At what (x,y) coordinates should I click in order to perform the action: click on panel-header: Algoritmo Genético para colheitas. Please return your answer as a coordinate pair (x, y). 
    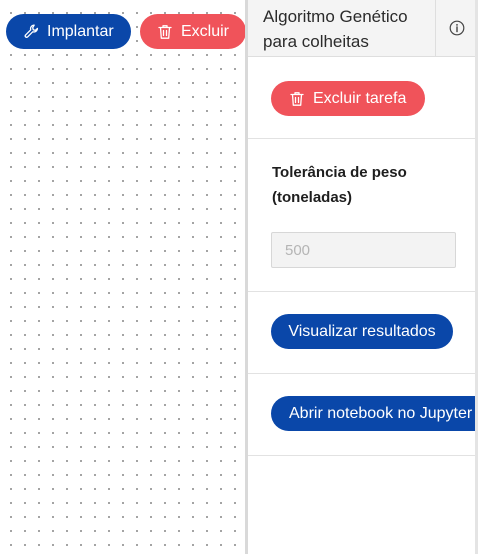
    Looking at the image, I should click on (363, 28).